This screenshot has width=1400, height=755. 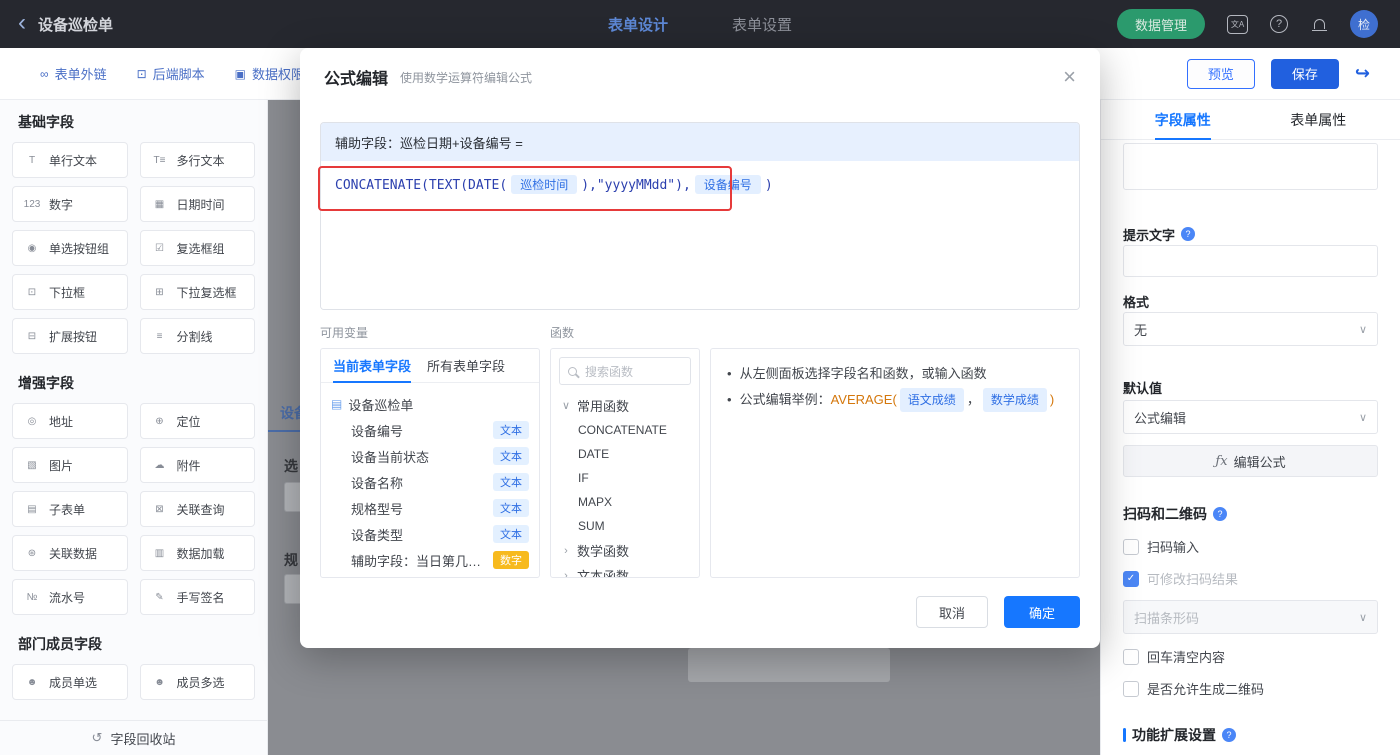 I want to click on tab-current-form-fields: 当前表单字段, so click(x=372, y=366).